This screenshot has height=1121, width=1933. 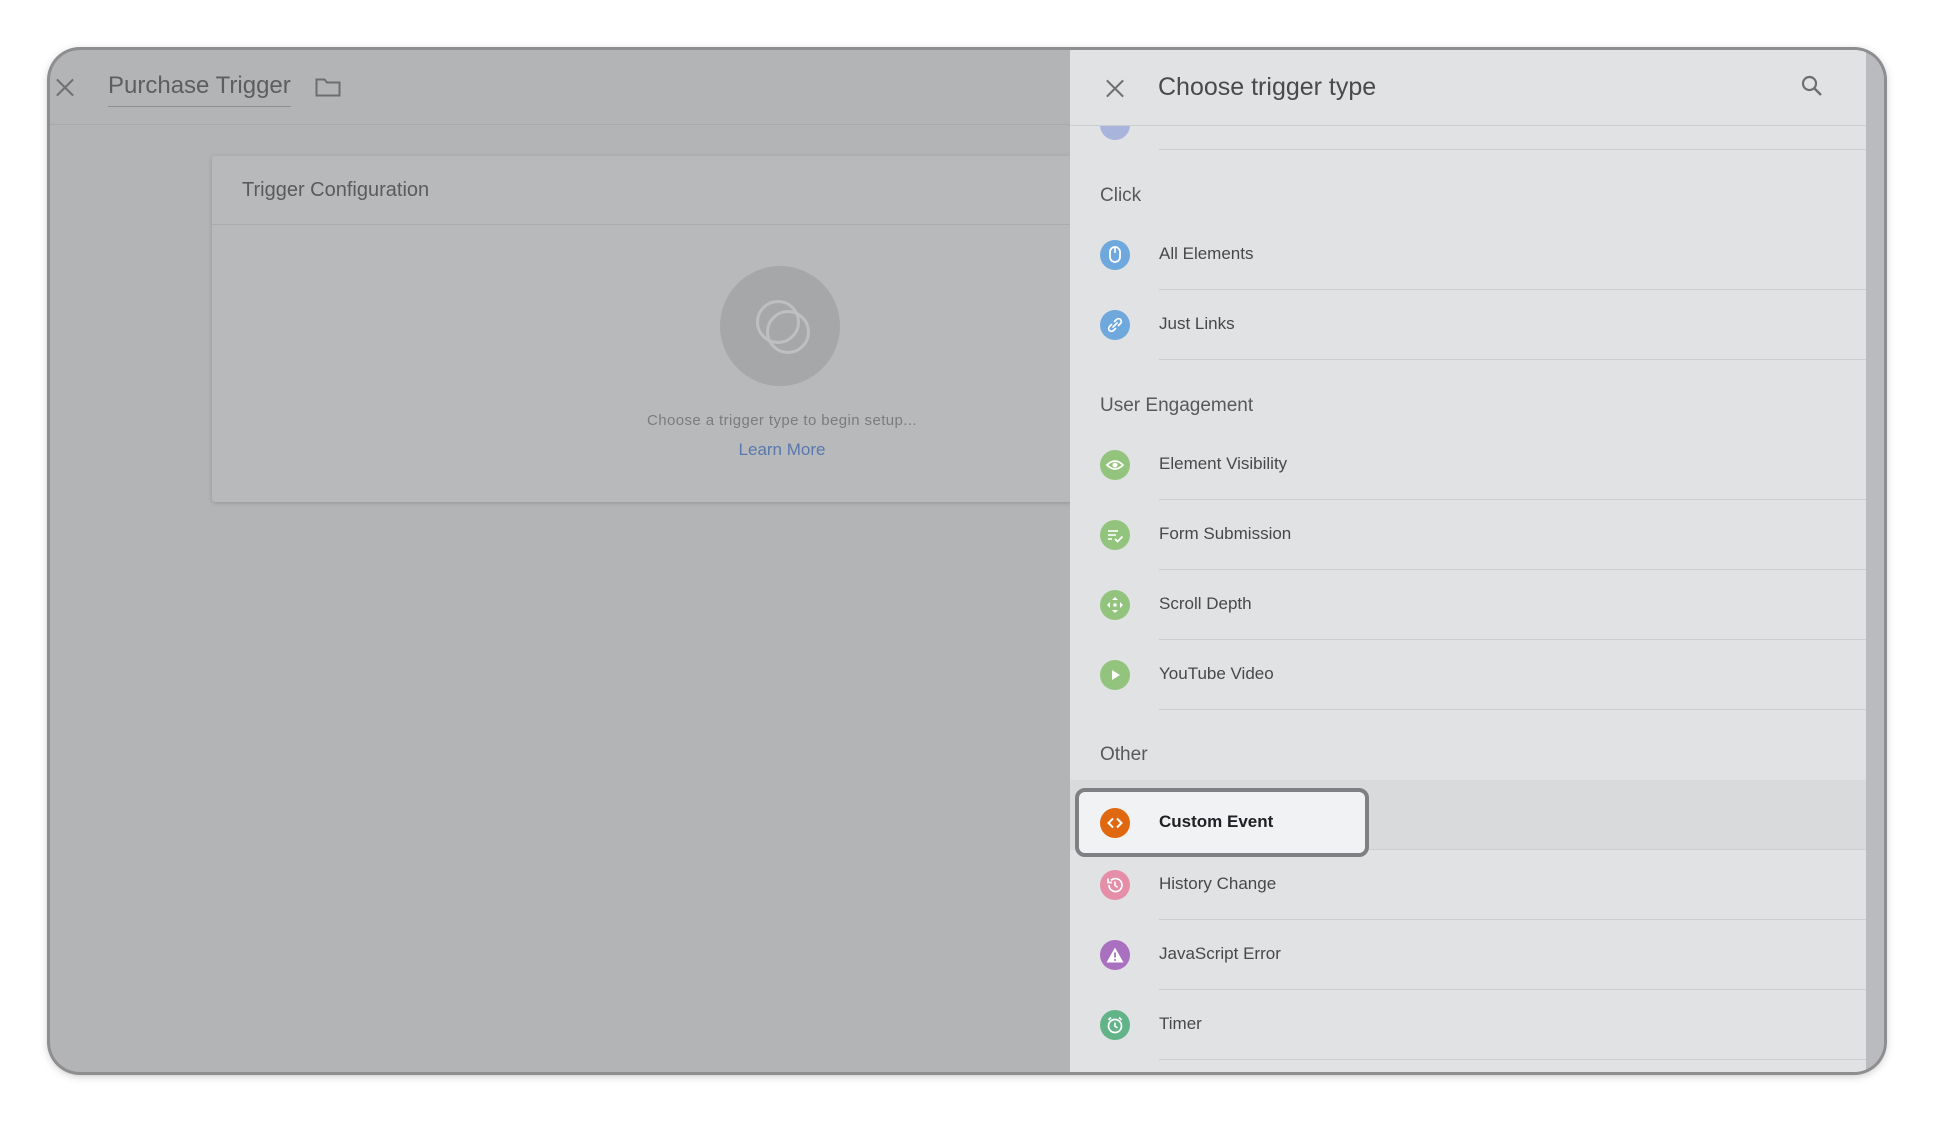 I want to click on section-click: Click, so click(x=1121, y=195).